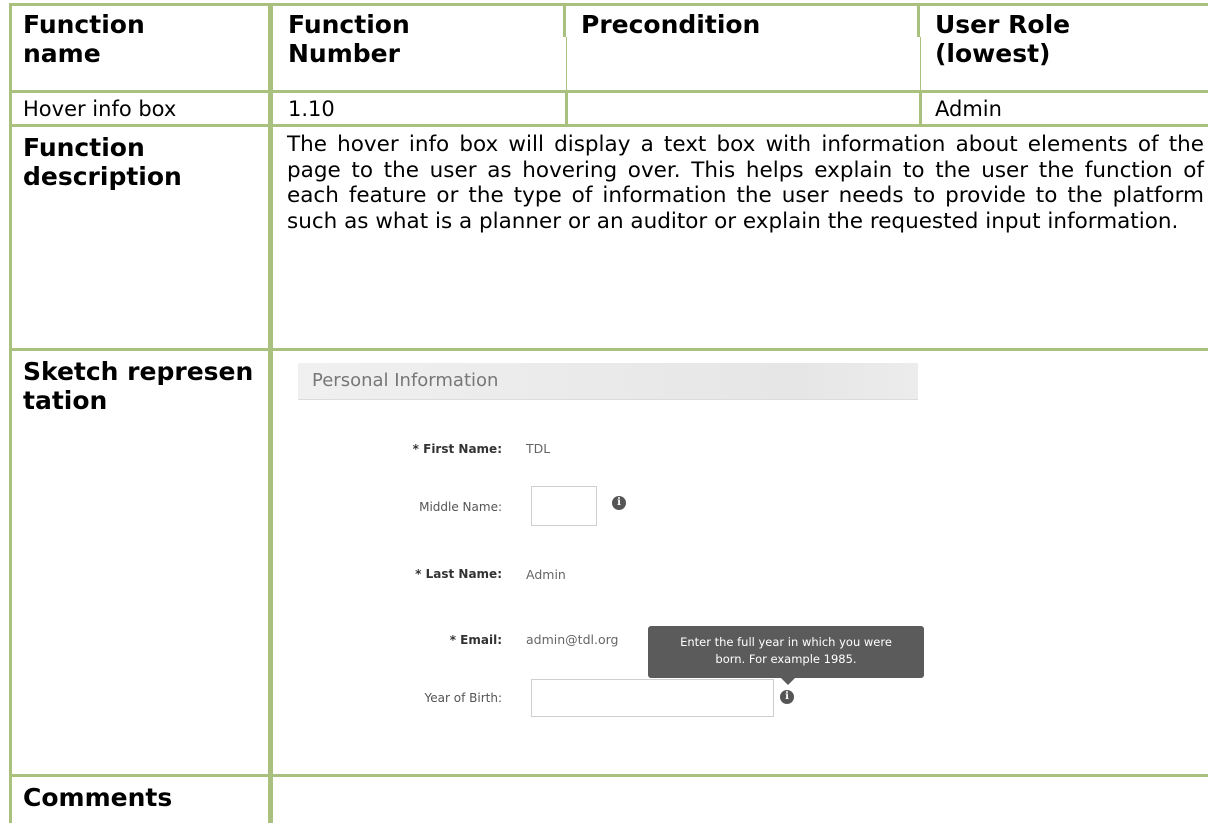 Image resolution: width=1208 pixels, height=823 pixels. What do you see at coordinates (652, 698) in the screenshot?
I see `year-of-birth-input` at bounding box center [652, 698].